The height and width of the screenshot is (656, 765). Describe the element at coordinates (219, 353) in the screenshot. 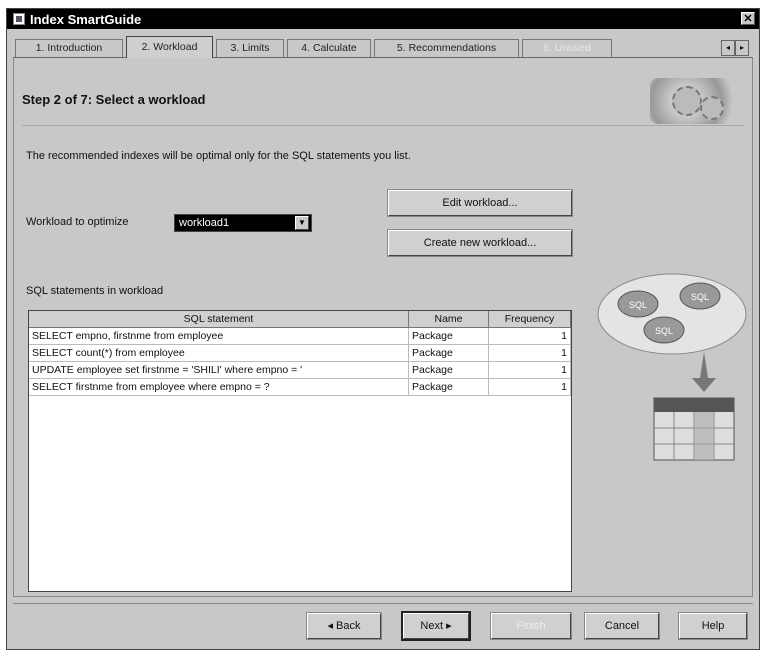

I see `sql-cell: SELECT count(*) from employee` at that location.